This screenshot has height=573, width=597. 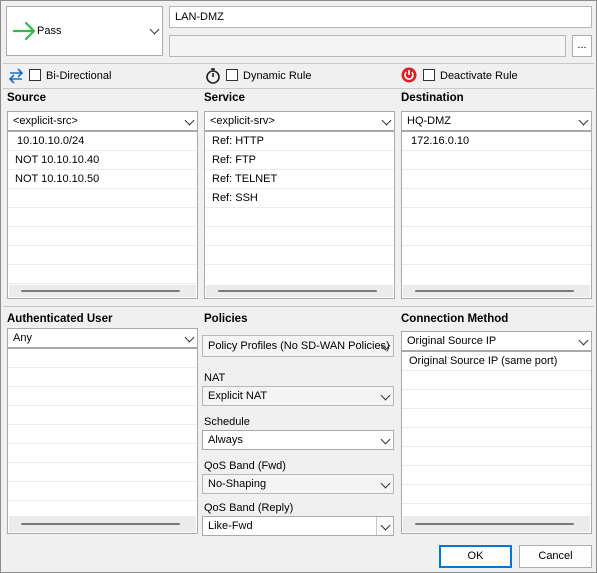 What do you see at coordinates (35, 75) in the screenshot?
I see `bidirectional-checkbox` at bounding box center [35, 75].